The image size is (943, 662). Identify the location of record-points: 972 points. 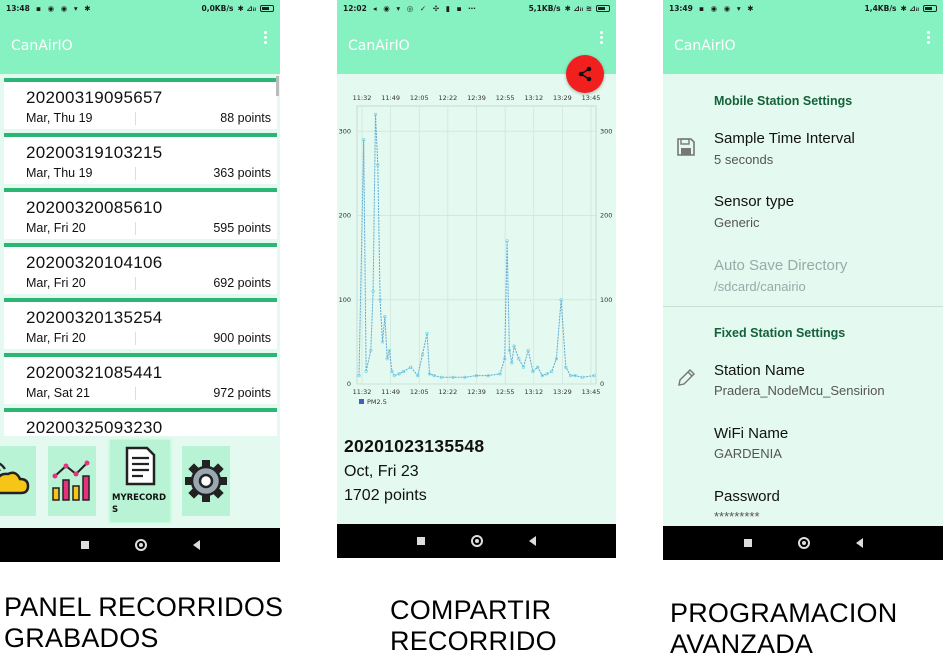
(242, 393).